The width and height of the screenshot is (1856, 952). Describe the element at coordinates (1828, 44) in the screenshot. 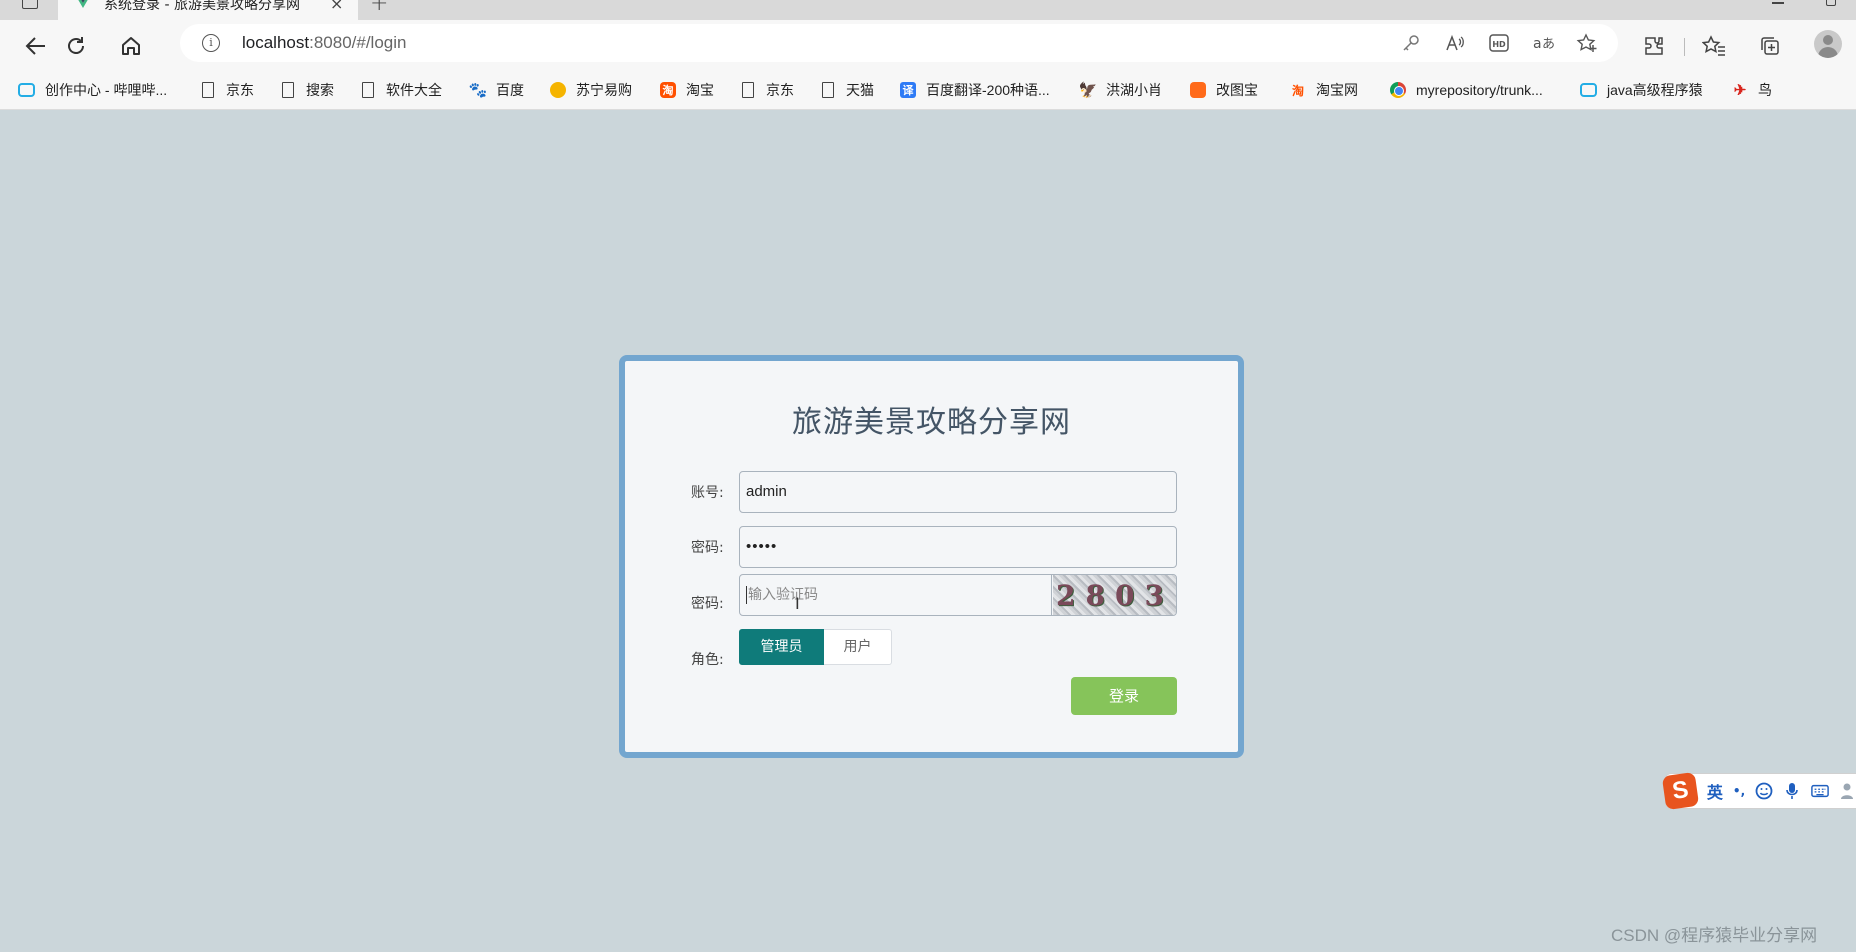

I see `profile-avatar` at that location.